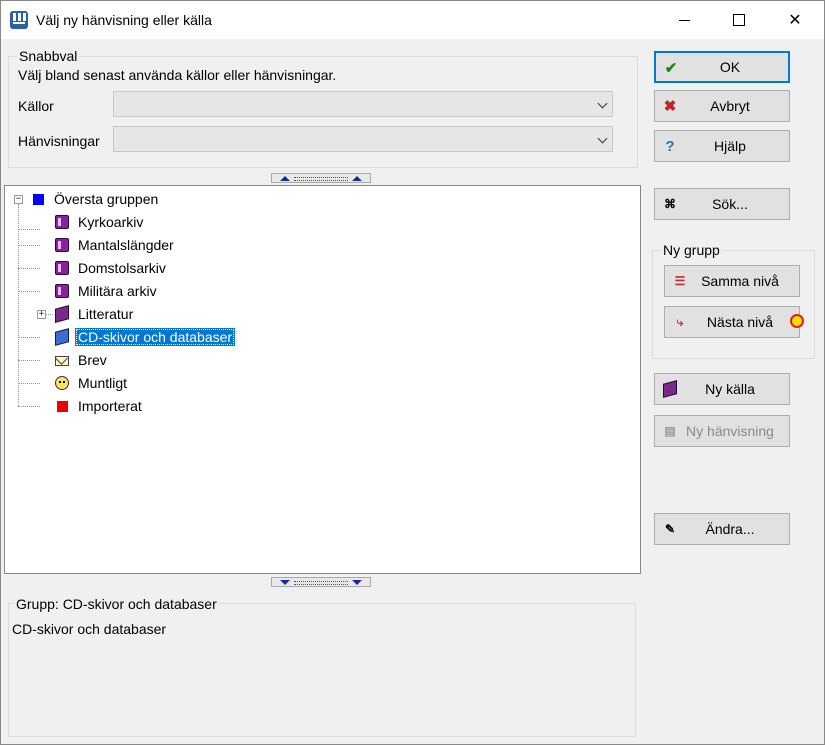  I want to click on binoculars-icon: ⌘, so click(670, 204).